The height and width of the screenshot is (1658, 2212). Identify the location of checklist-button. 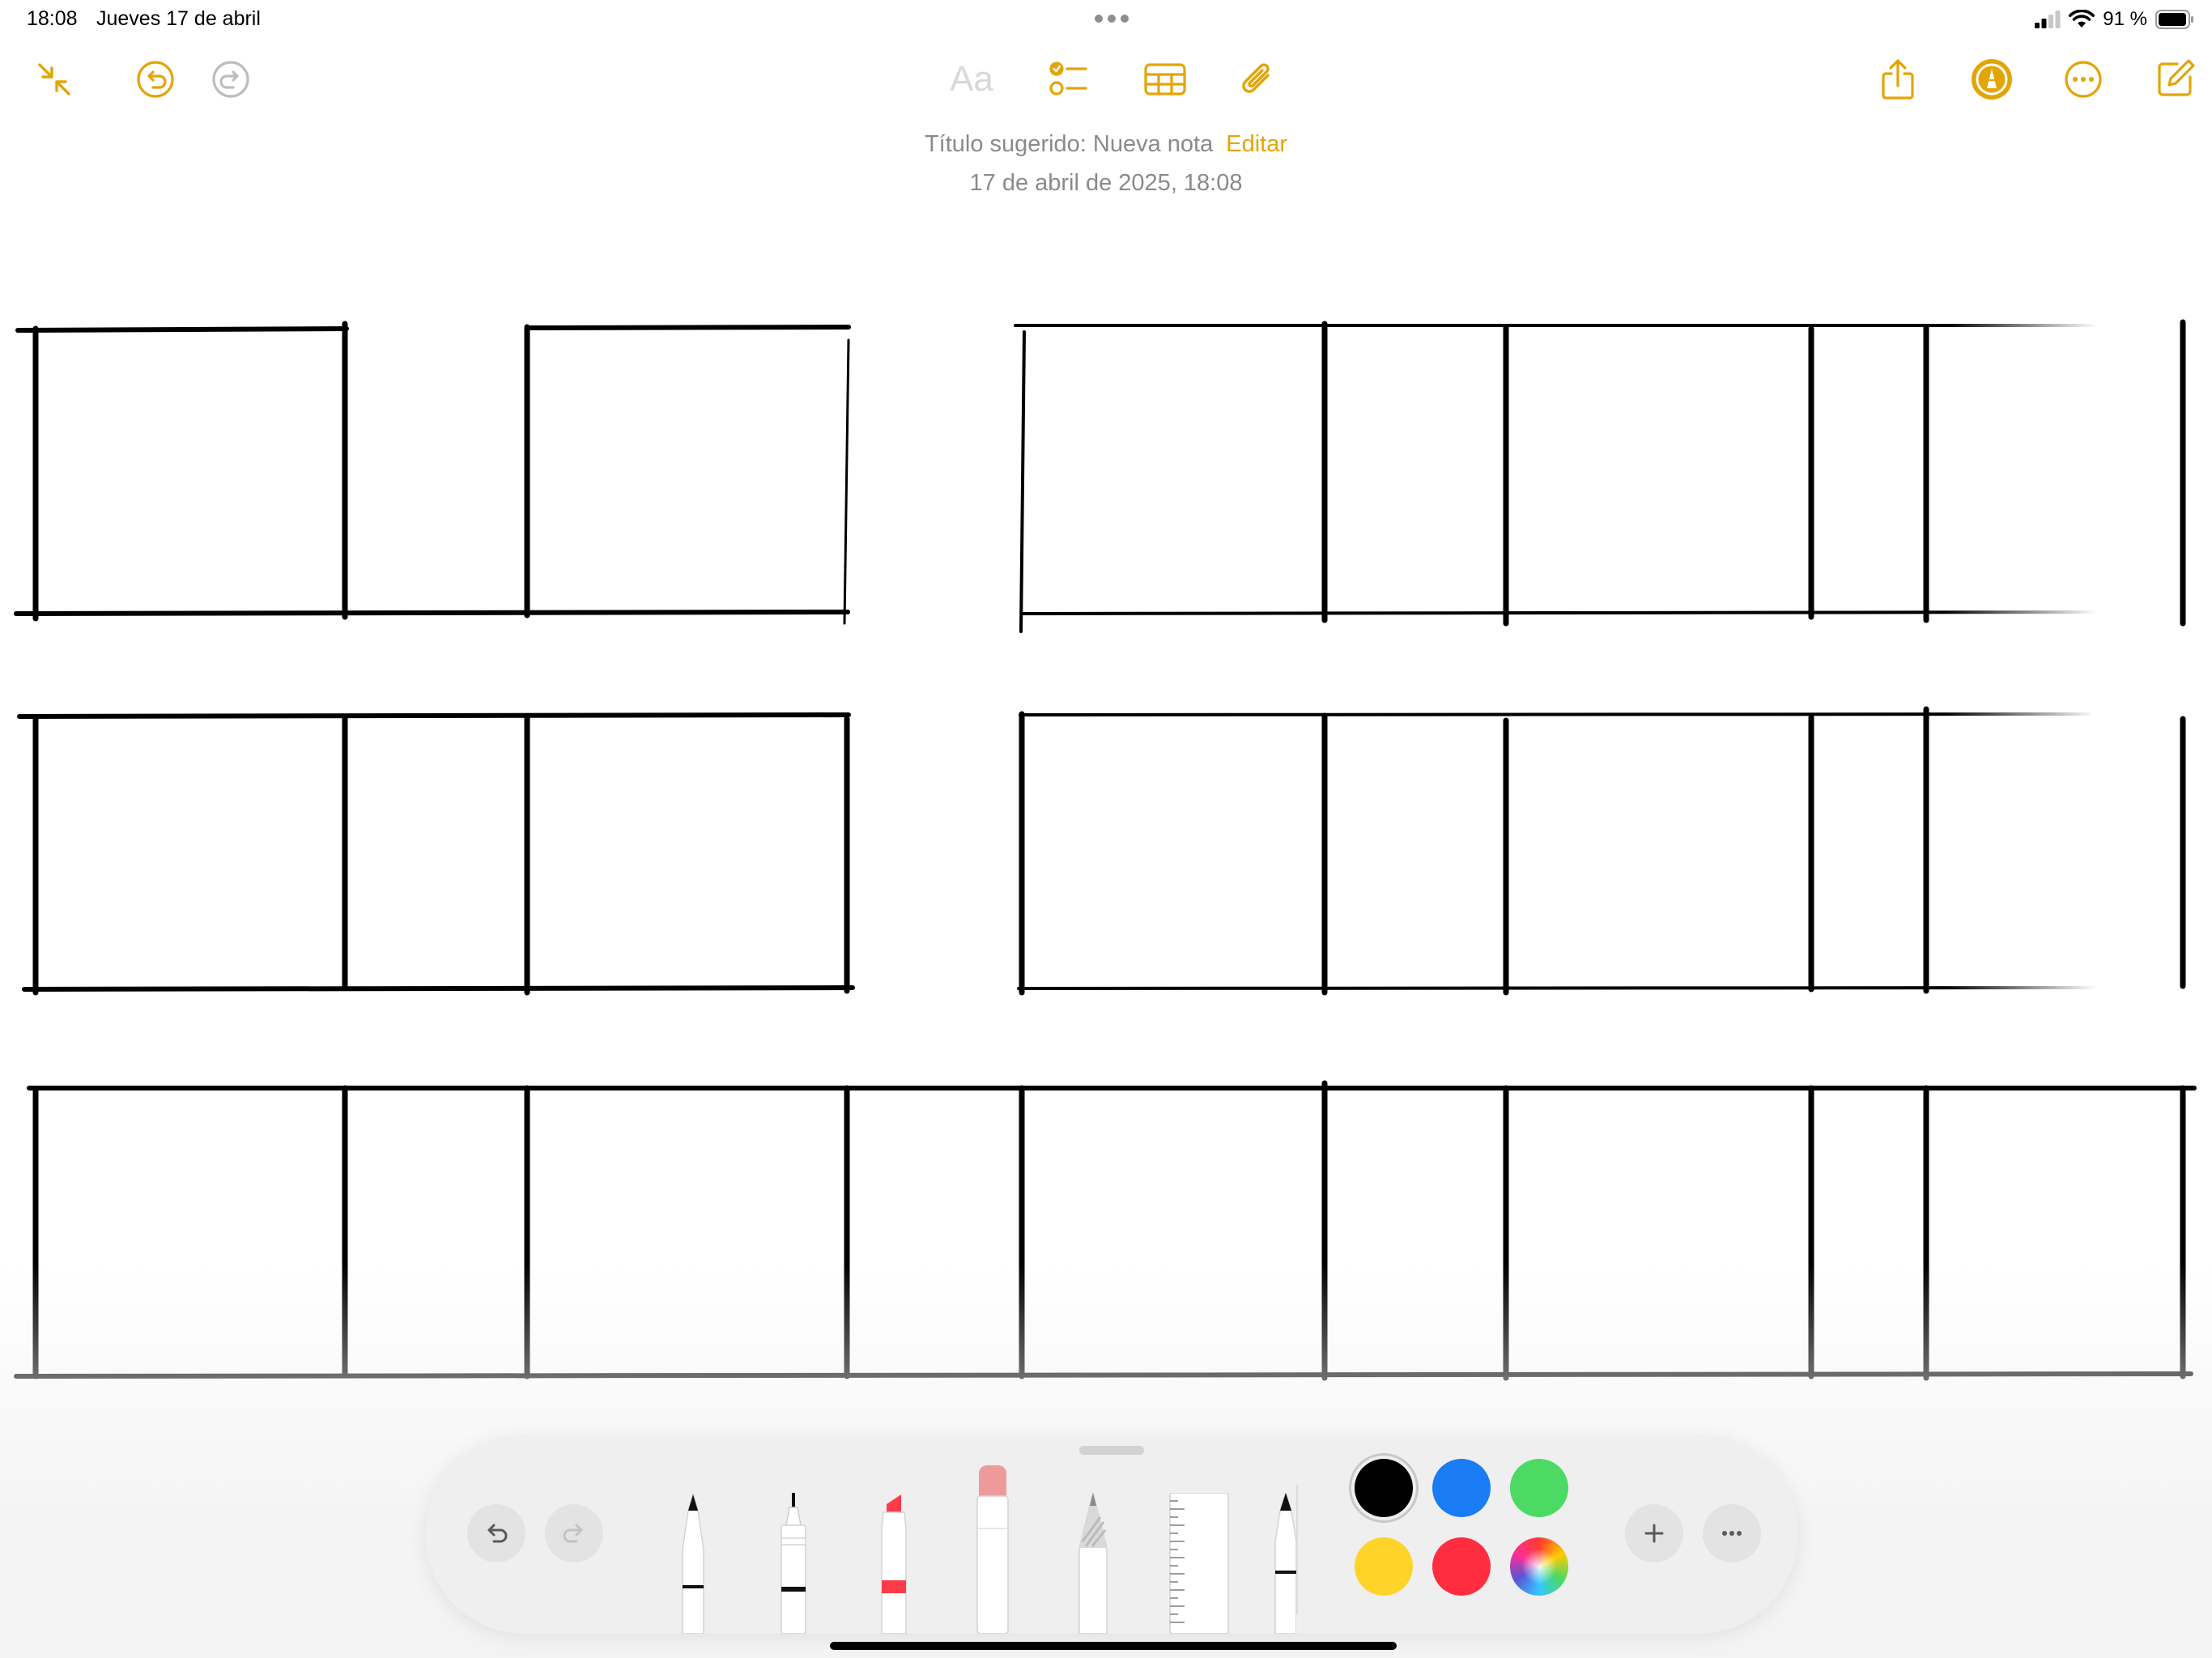
(1069, 79).